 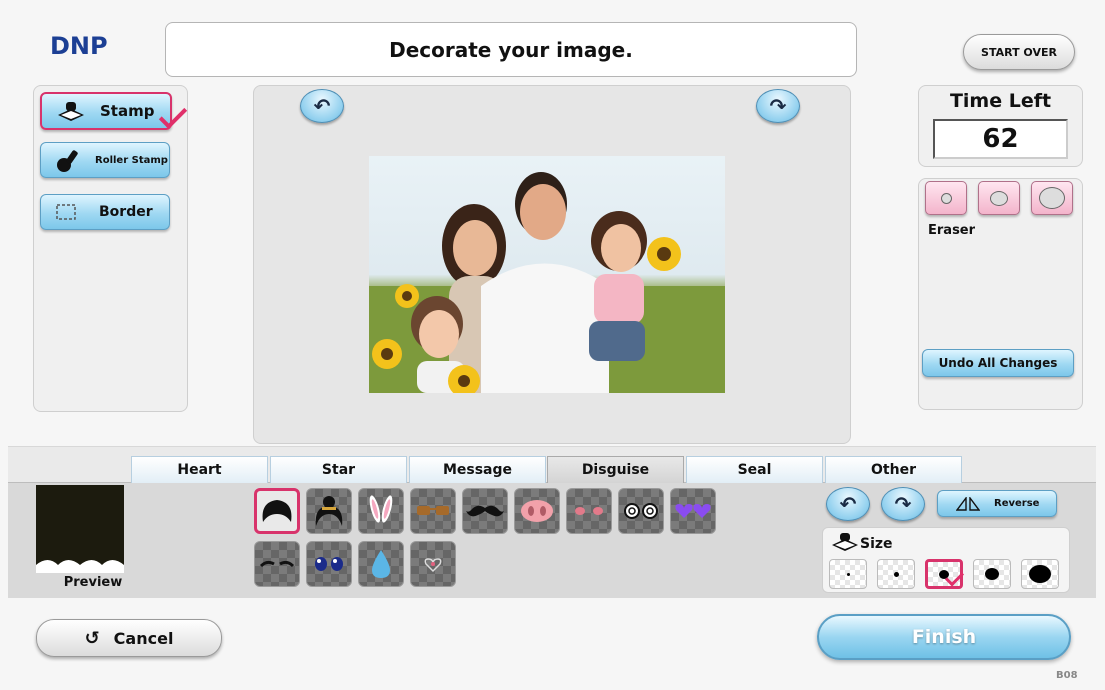 I want to click on heart-sparkle-icon, so click(x=433, y=565).